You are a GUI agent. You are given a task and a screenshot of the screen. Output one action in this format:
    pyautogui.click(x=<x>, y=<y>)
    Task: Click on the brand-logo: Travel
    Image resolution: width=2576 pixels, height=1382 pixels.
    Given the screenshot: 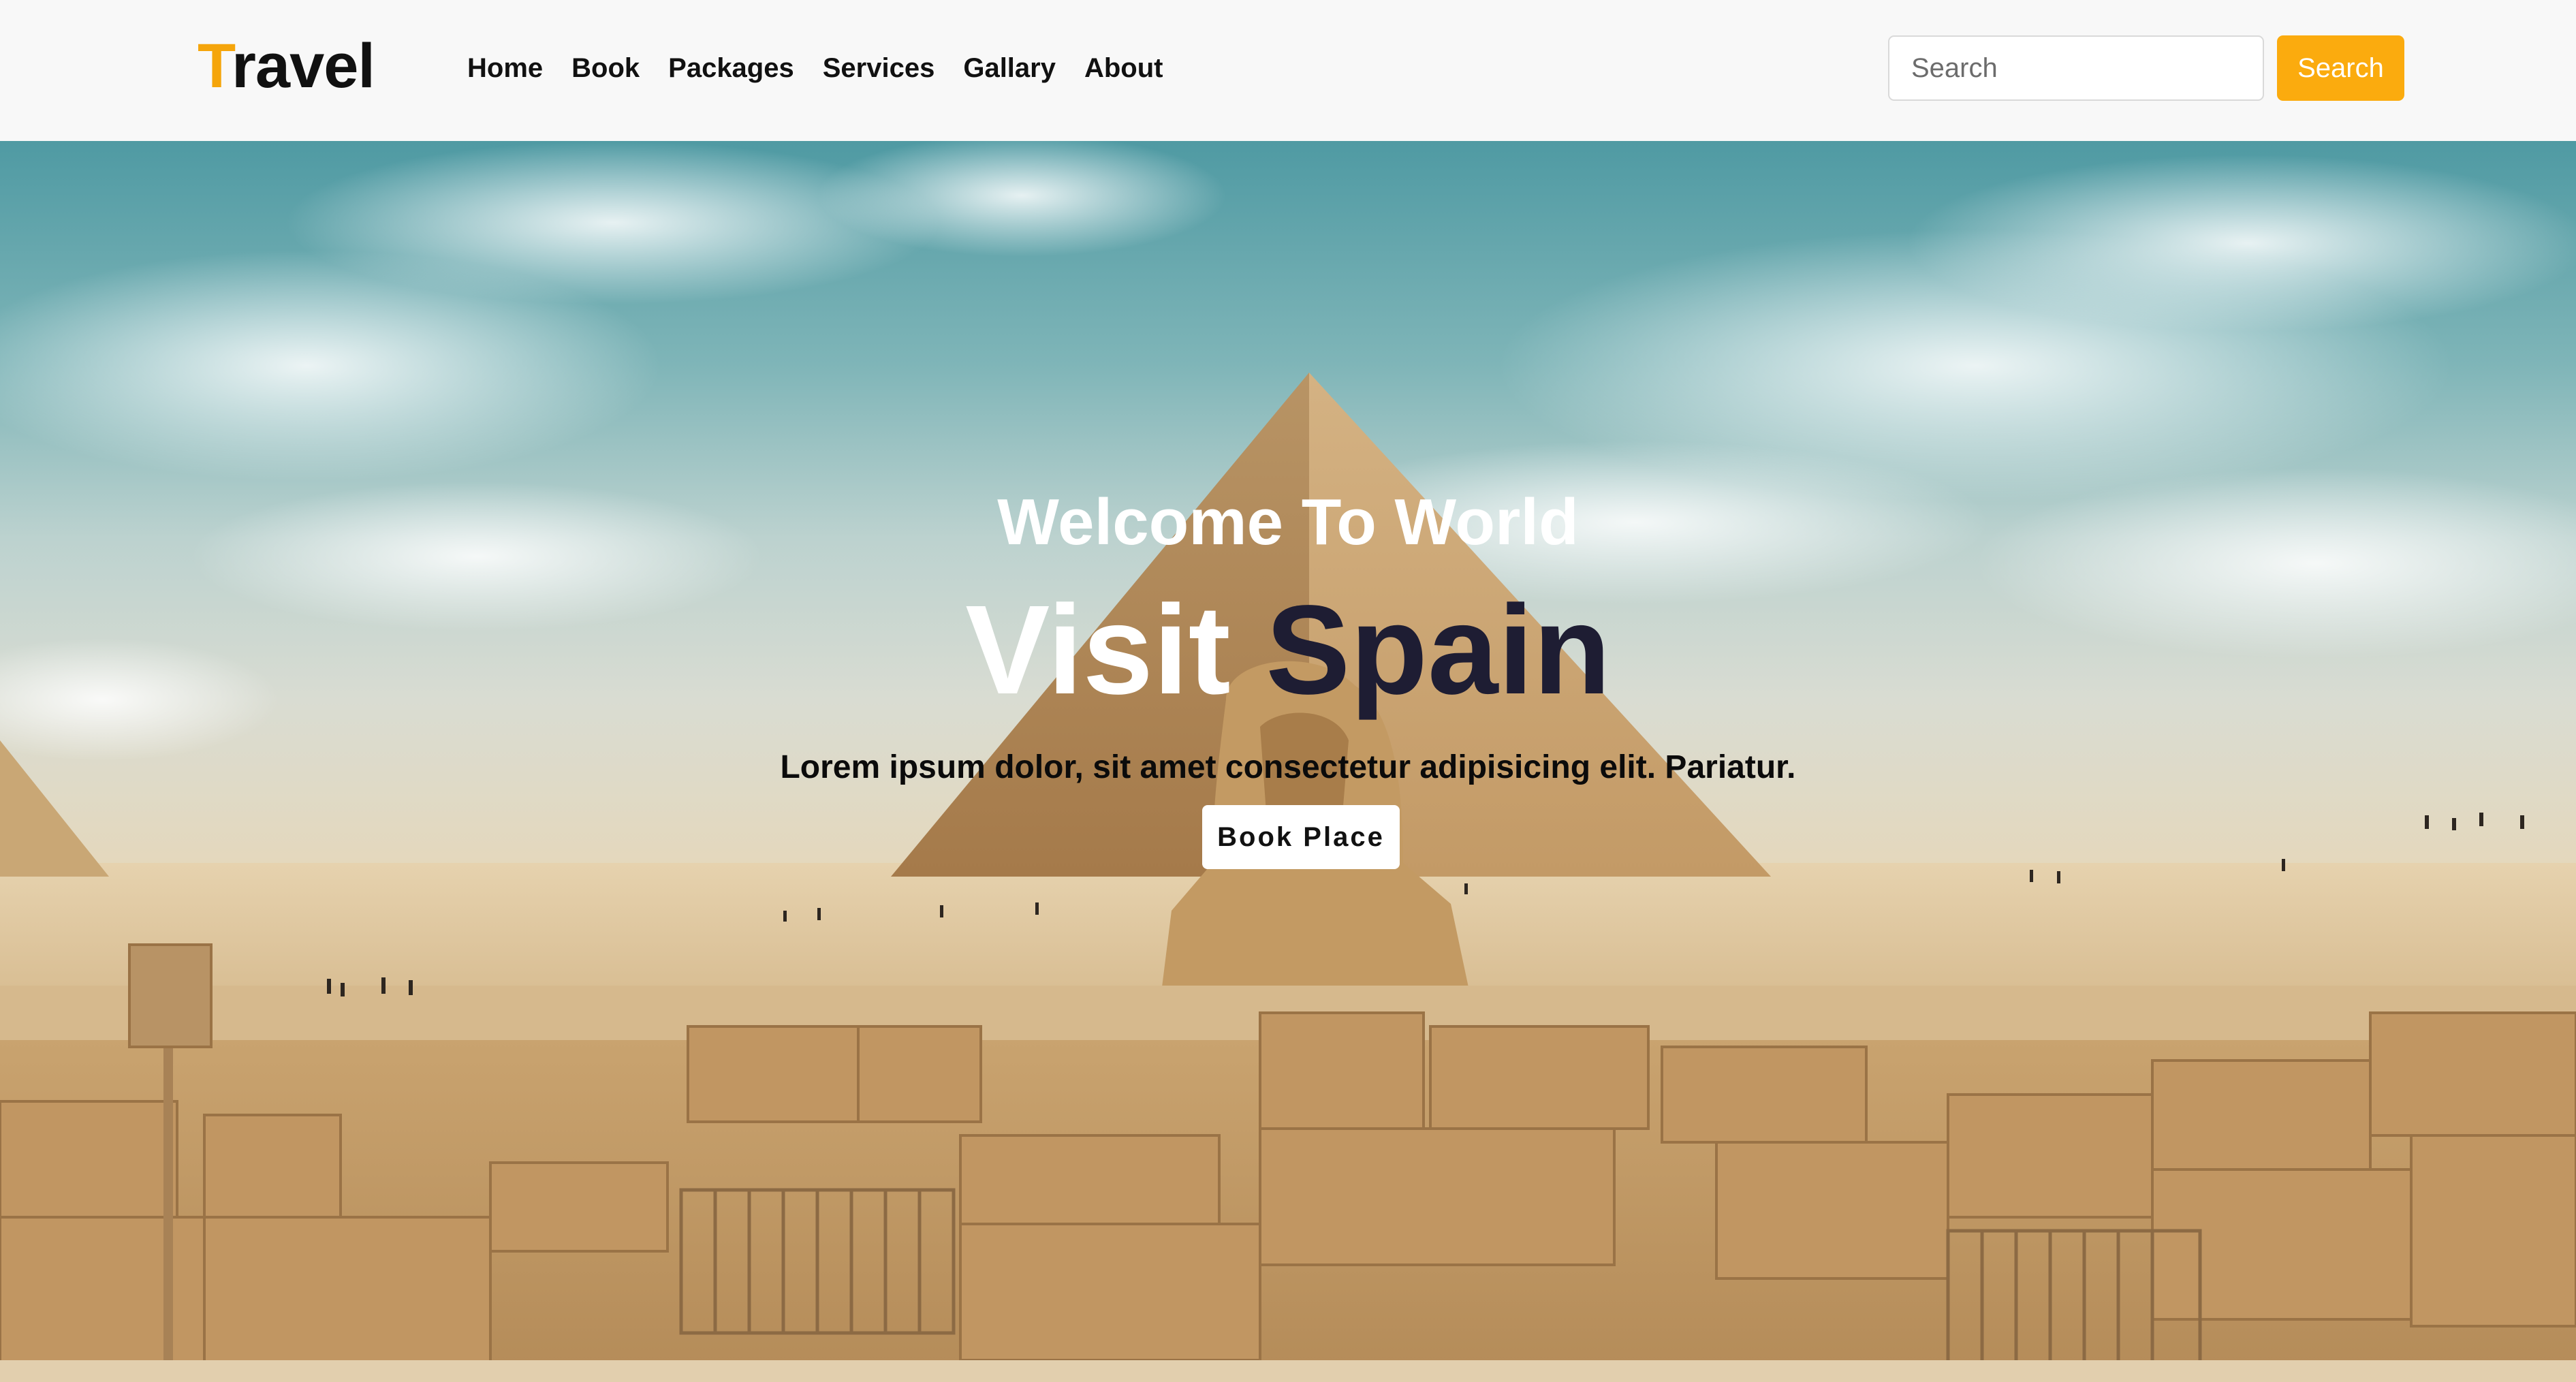 What is the action you would take?
    pyautogui.click(x=286, y=66)
    